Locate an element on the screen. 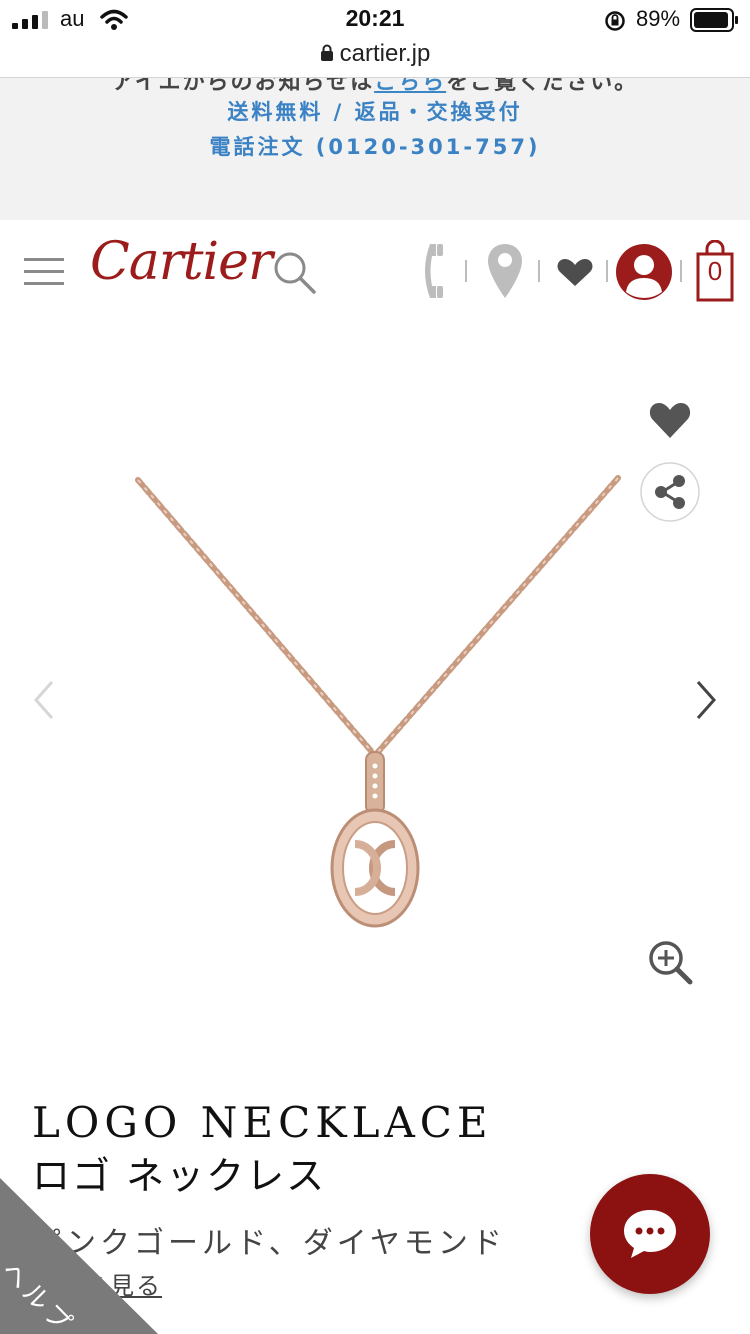 This screenshot has width=750, height=1334. site-header: Cartier 0 is located at coordinates (375, 270).